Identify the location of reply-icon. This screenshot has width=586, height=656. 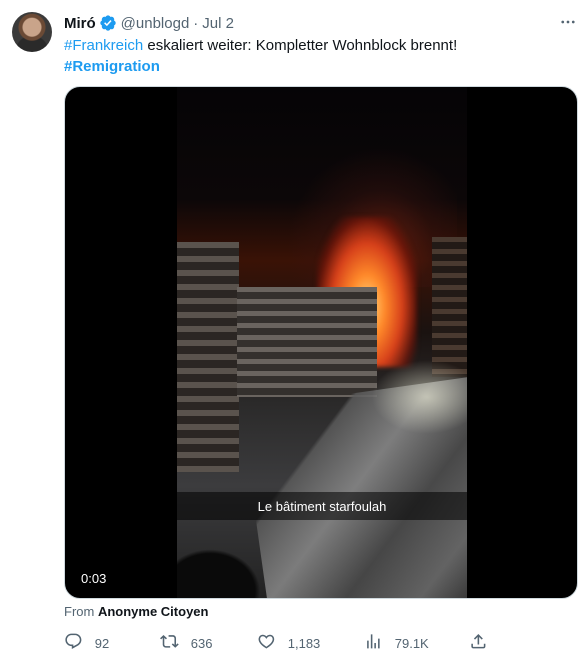
(73, 643).